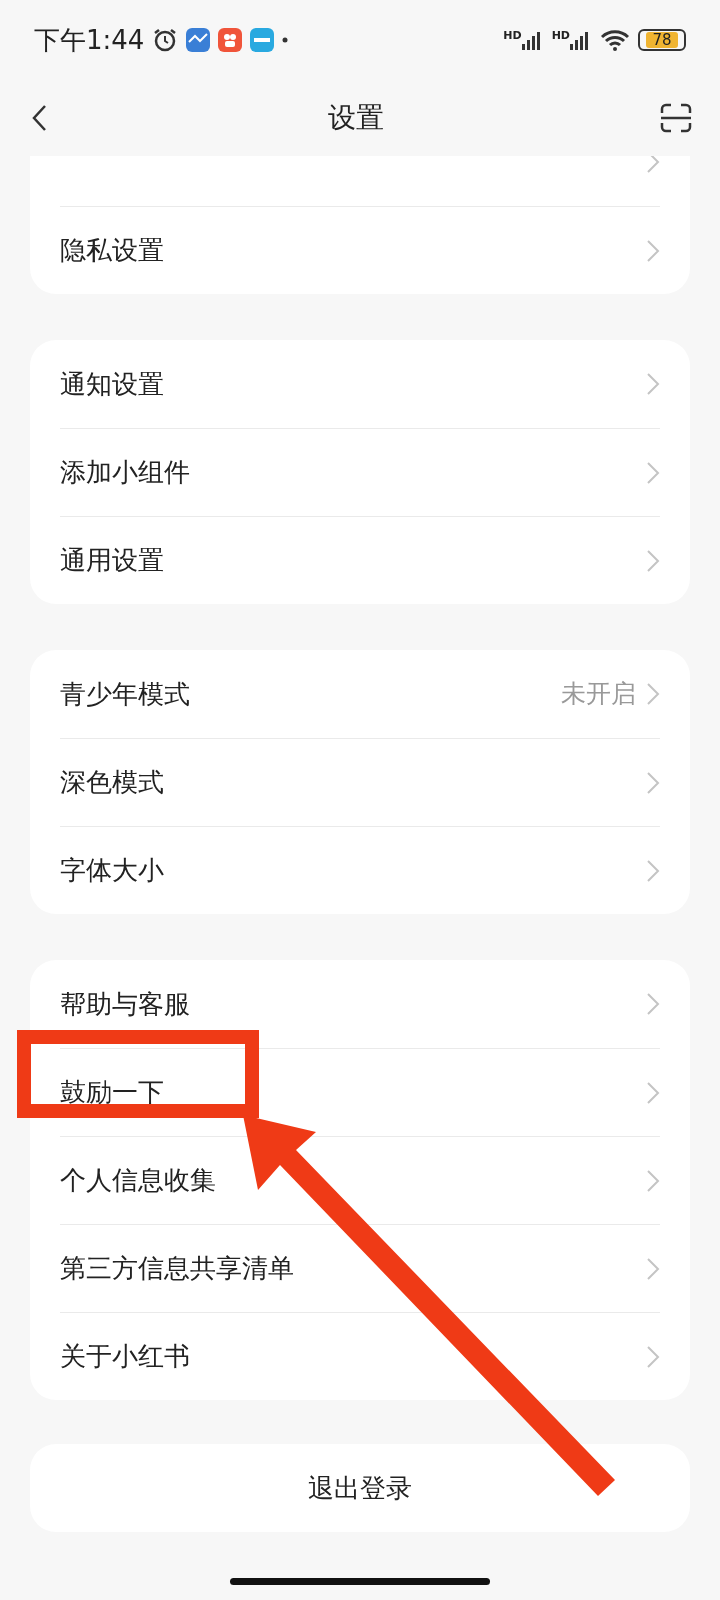 Image resolution: width=720 pixels, height=1600 pixels. Describe the element at coordinates (112, 1092) in the screenshot. I see `row-label: 鼓励一下` at that location.